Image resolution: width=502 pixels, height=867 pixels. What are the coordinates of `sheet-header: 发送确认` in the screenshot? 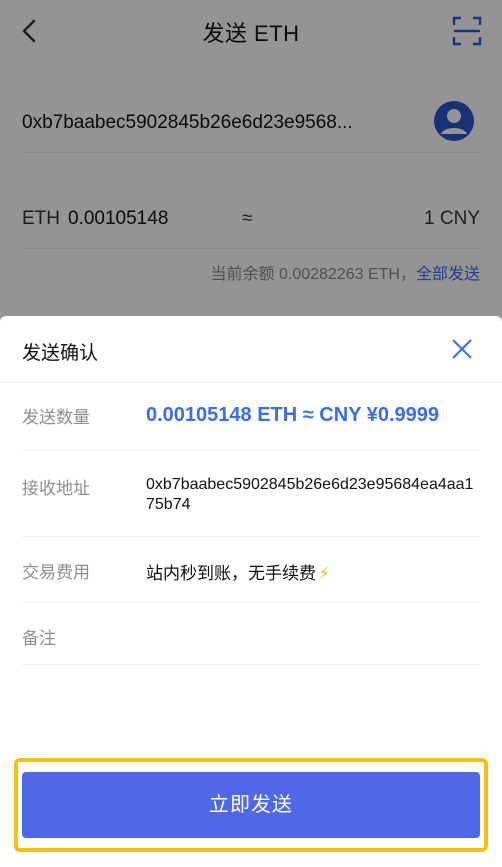 It's located at (251, 349).